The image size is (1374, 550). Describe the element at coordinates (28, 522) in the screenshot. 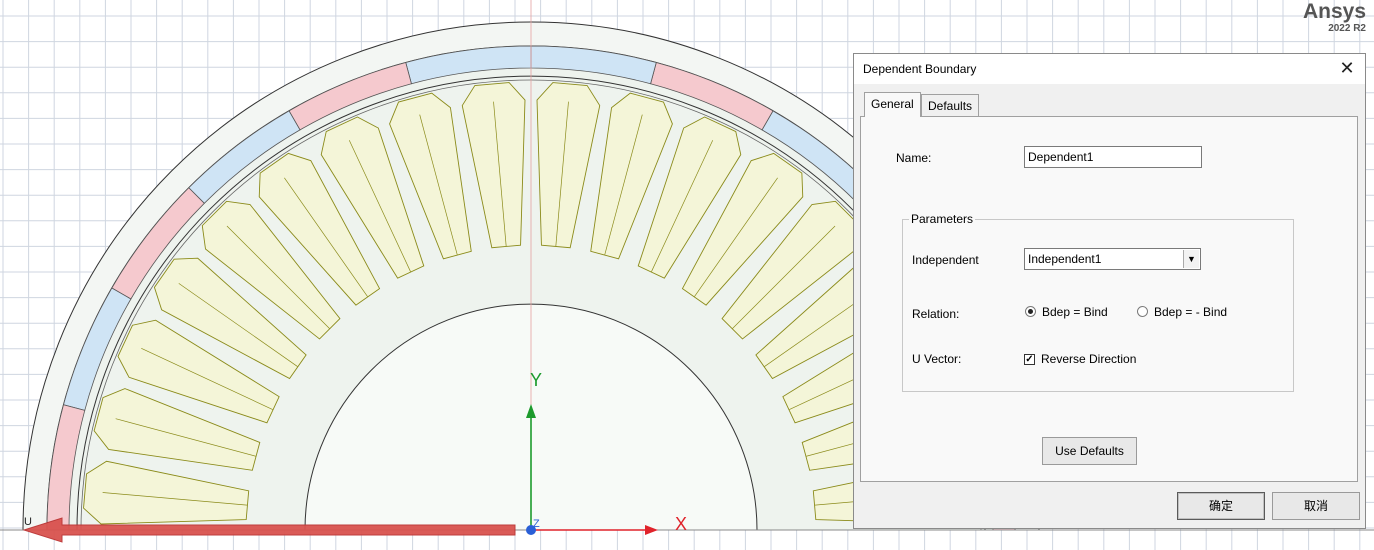

I see `u-vector-label: U` at that location.